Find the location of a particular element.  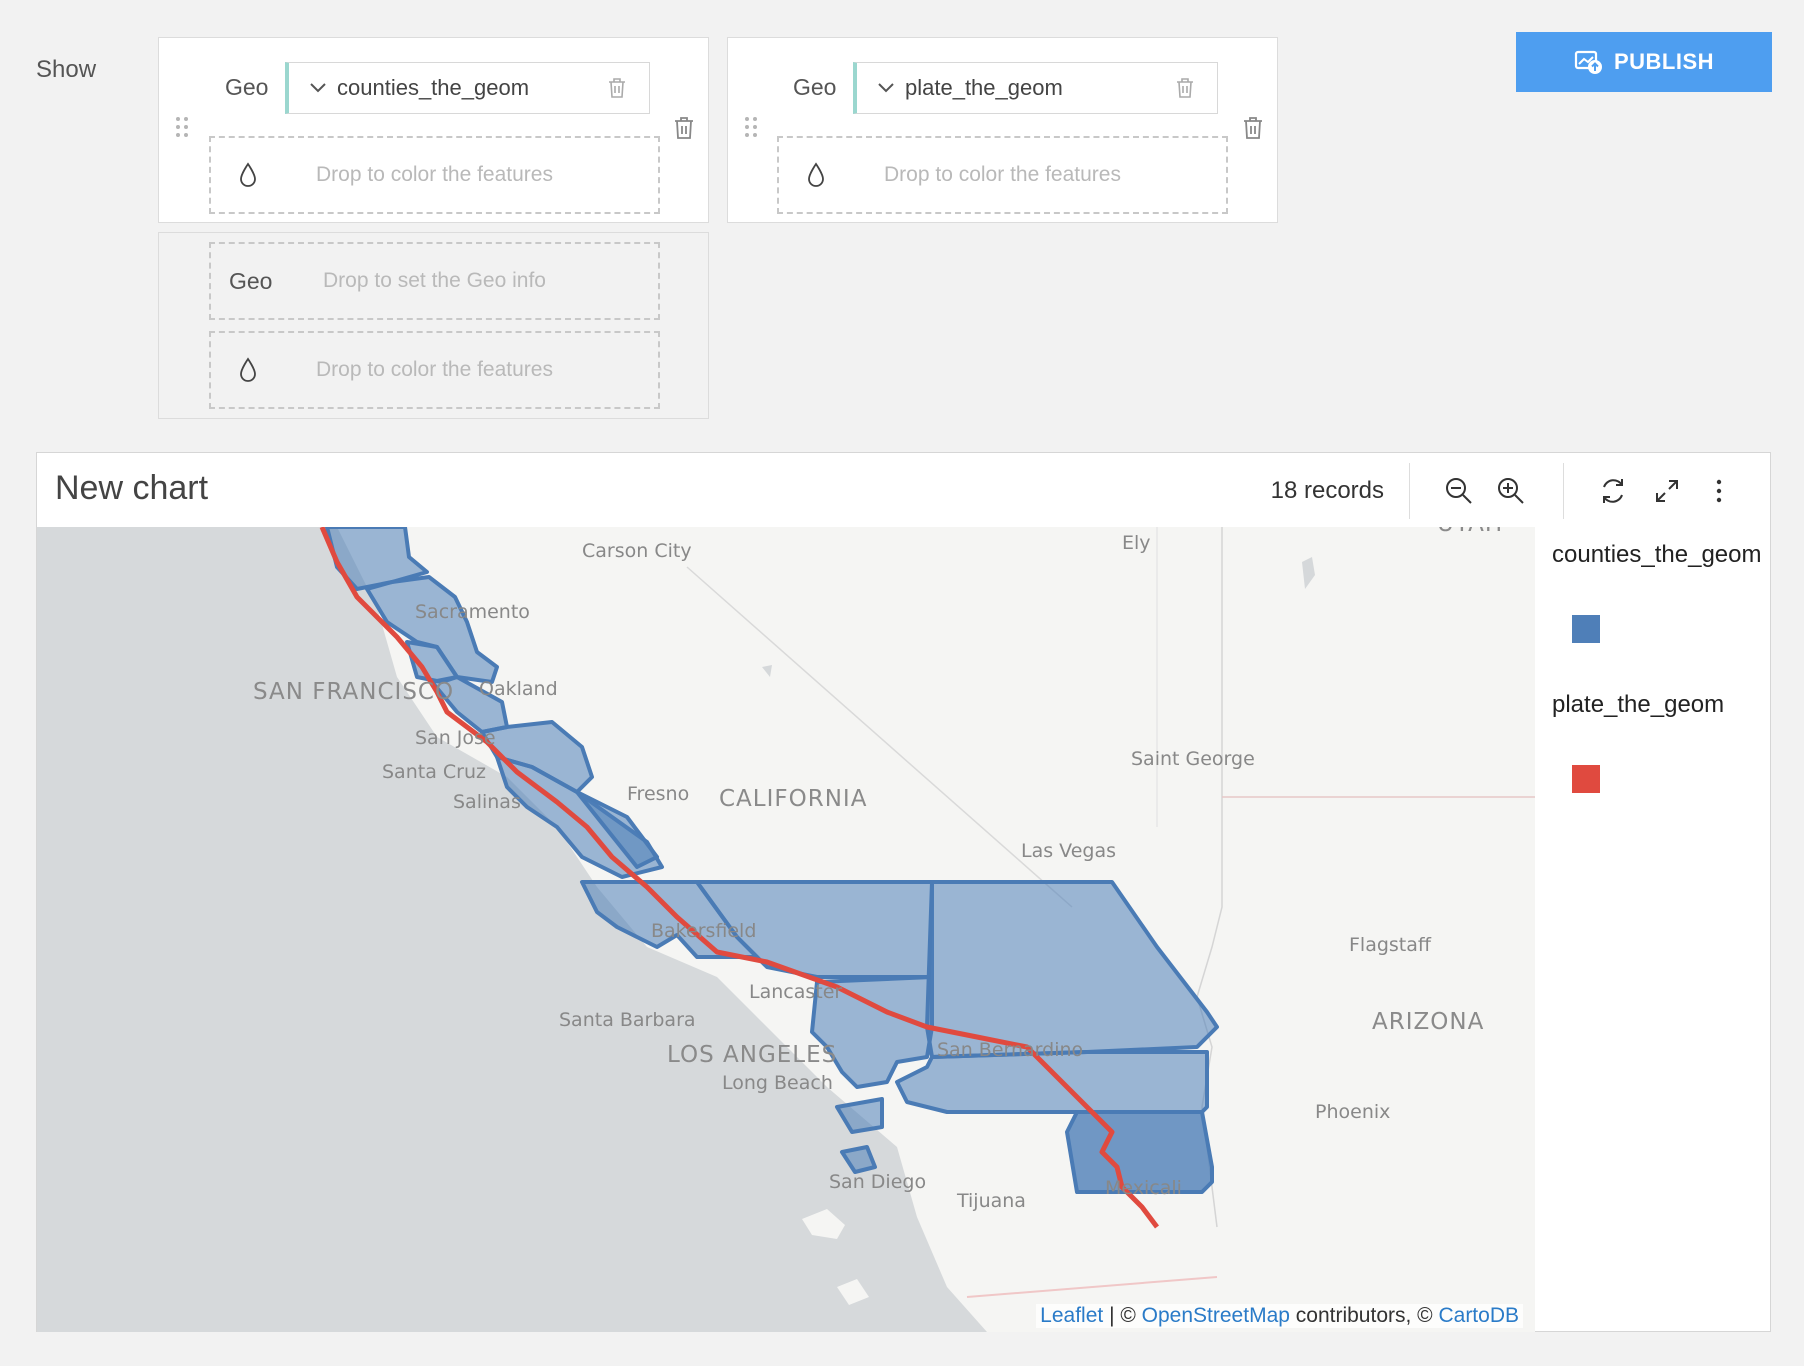

place-label: Oakland is located at coordinates (518, 689).